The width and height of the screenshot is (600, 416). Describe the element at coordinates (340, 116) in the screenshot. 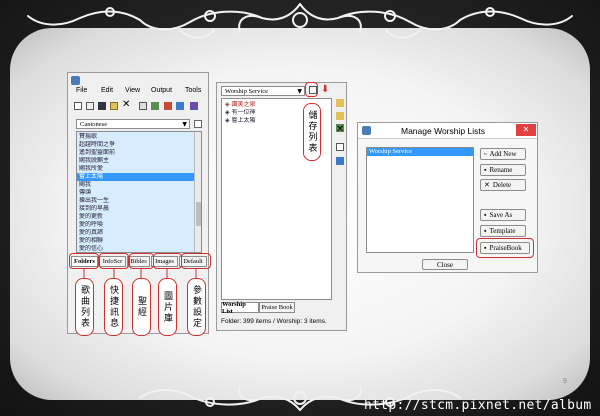

I see `down-arrow-icon` at that location.